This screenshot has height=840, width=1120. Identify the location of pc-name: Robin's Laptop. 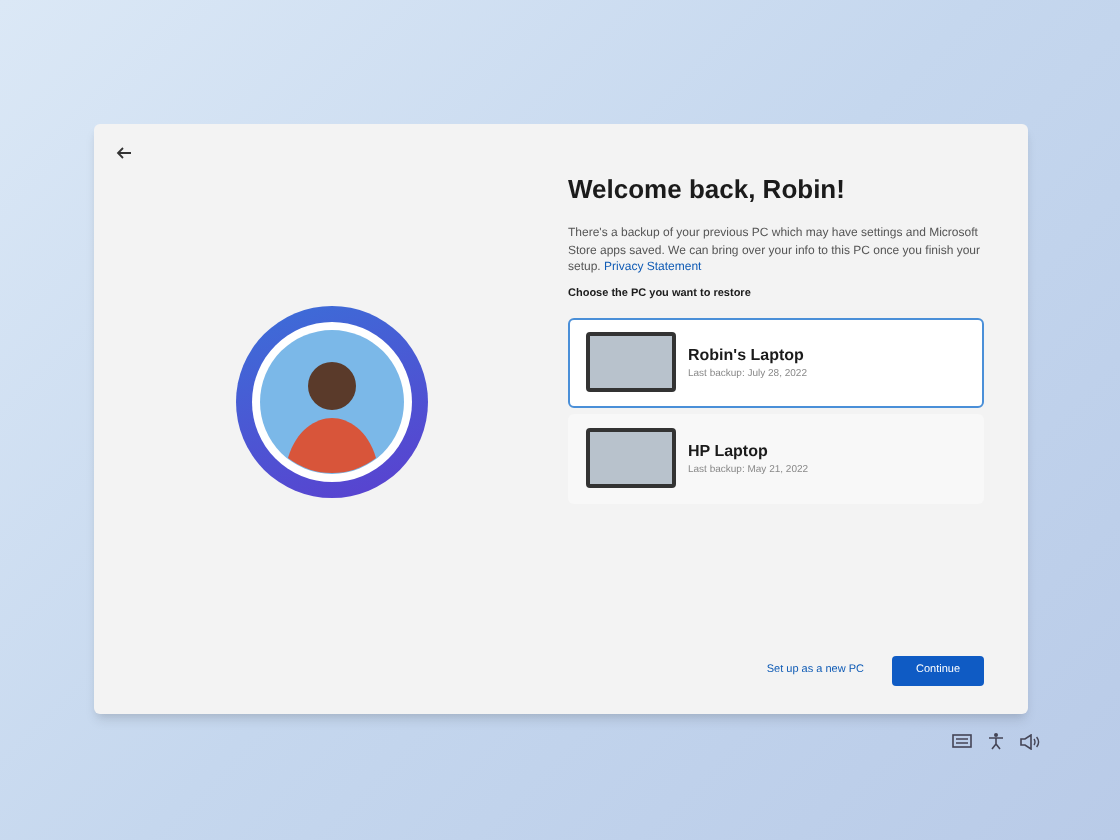
(747, 355).